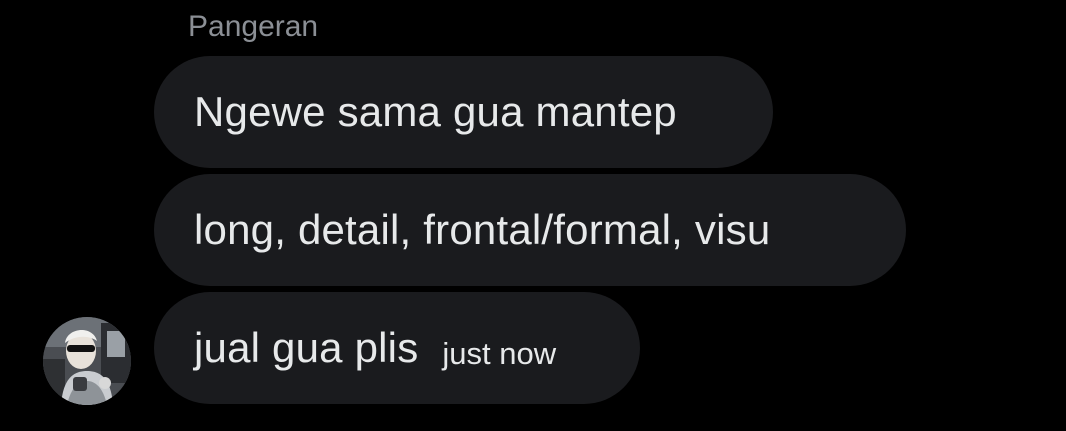 The height and width of the screenshot is (431, 1066). Describe the element at coordinates (253, 26) in the screenshot. I see `sender-name: Pangeran` at that location.